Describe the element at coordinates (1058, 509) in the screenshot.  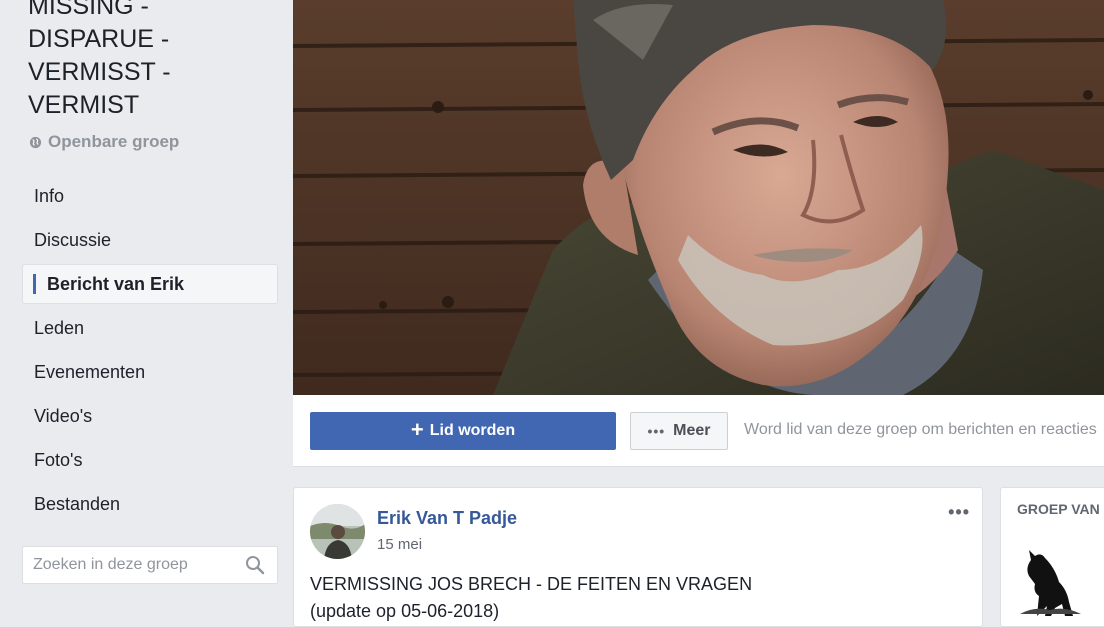
I see `right-column-title: GROEP VAN` at that location.